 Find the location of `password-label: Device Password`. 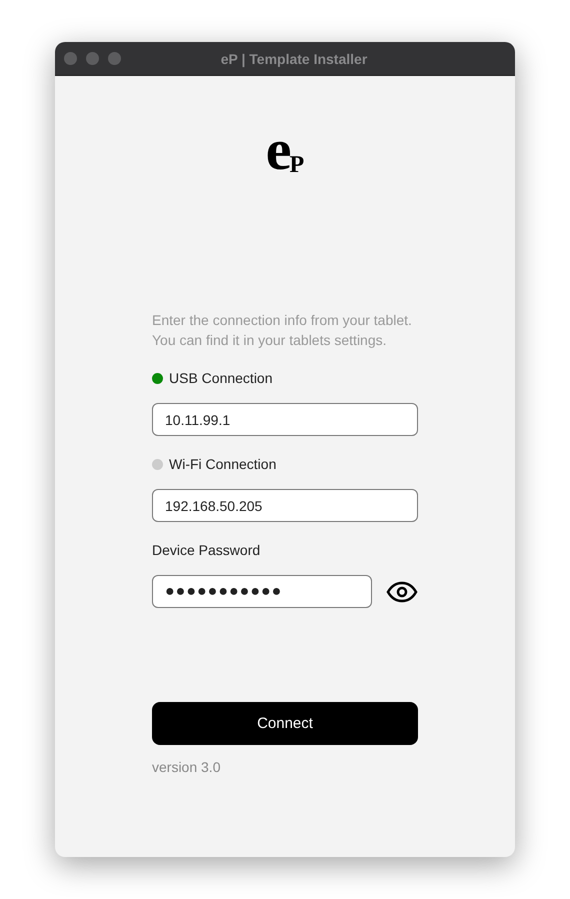

password-label: Device Password is located at coordinates (207, 550).